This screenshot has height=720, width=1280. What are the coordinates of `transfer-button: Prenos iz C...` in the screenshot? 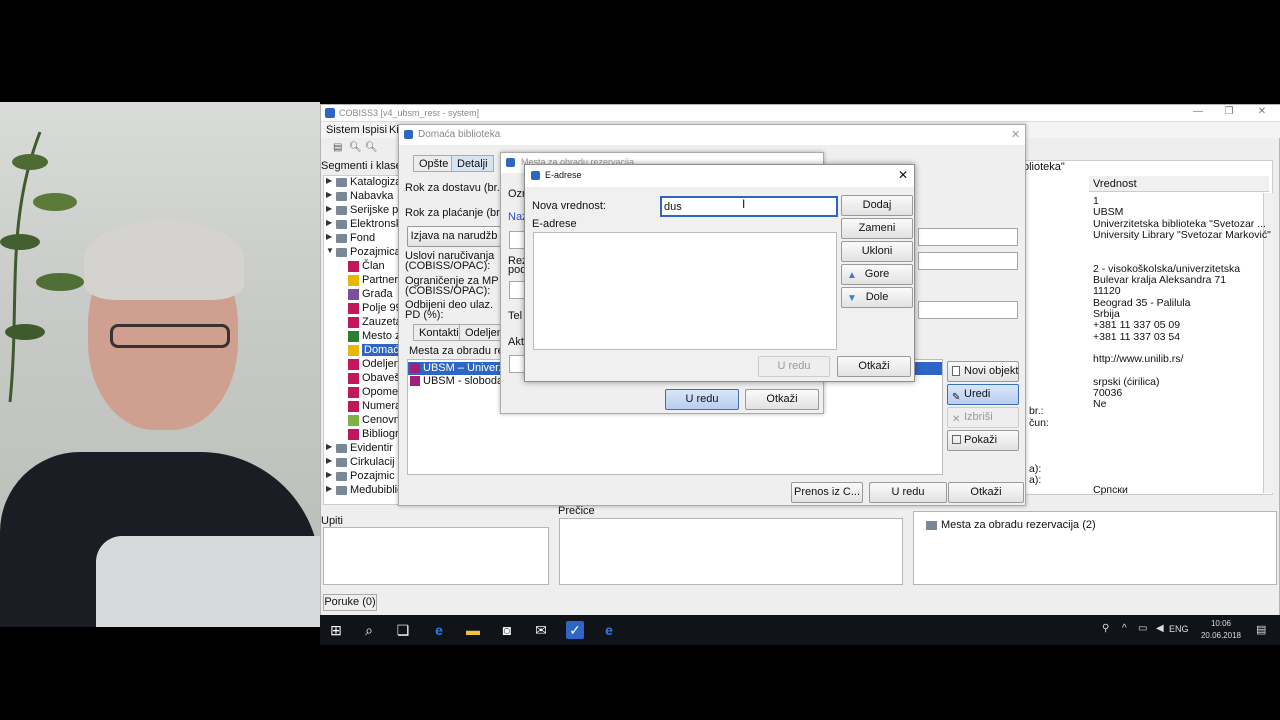 It's located at (827, 492).